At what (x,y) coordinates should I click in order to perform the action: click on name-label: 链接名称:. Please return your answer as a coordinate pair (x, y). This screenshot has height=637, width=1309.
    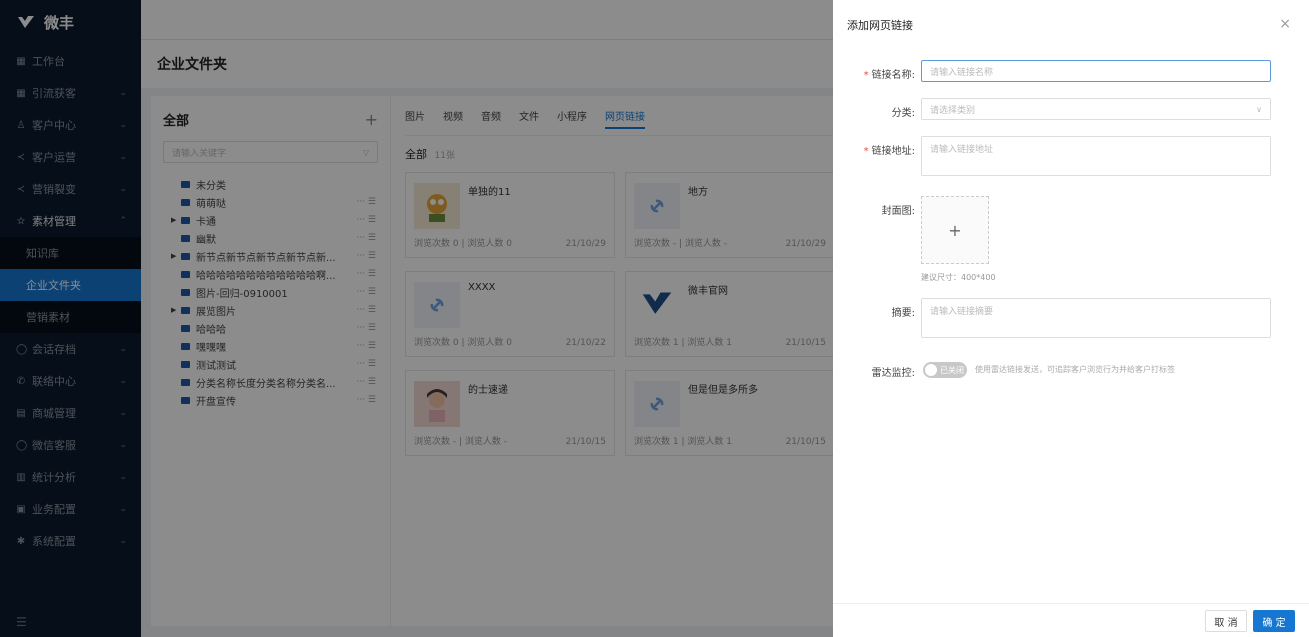
    Looking at the image, I should click on (893, 75).